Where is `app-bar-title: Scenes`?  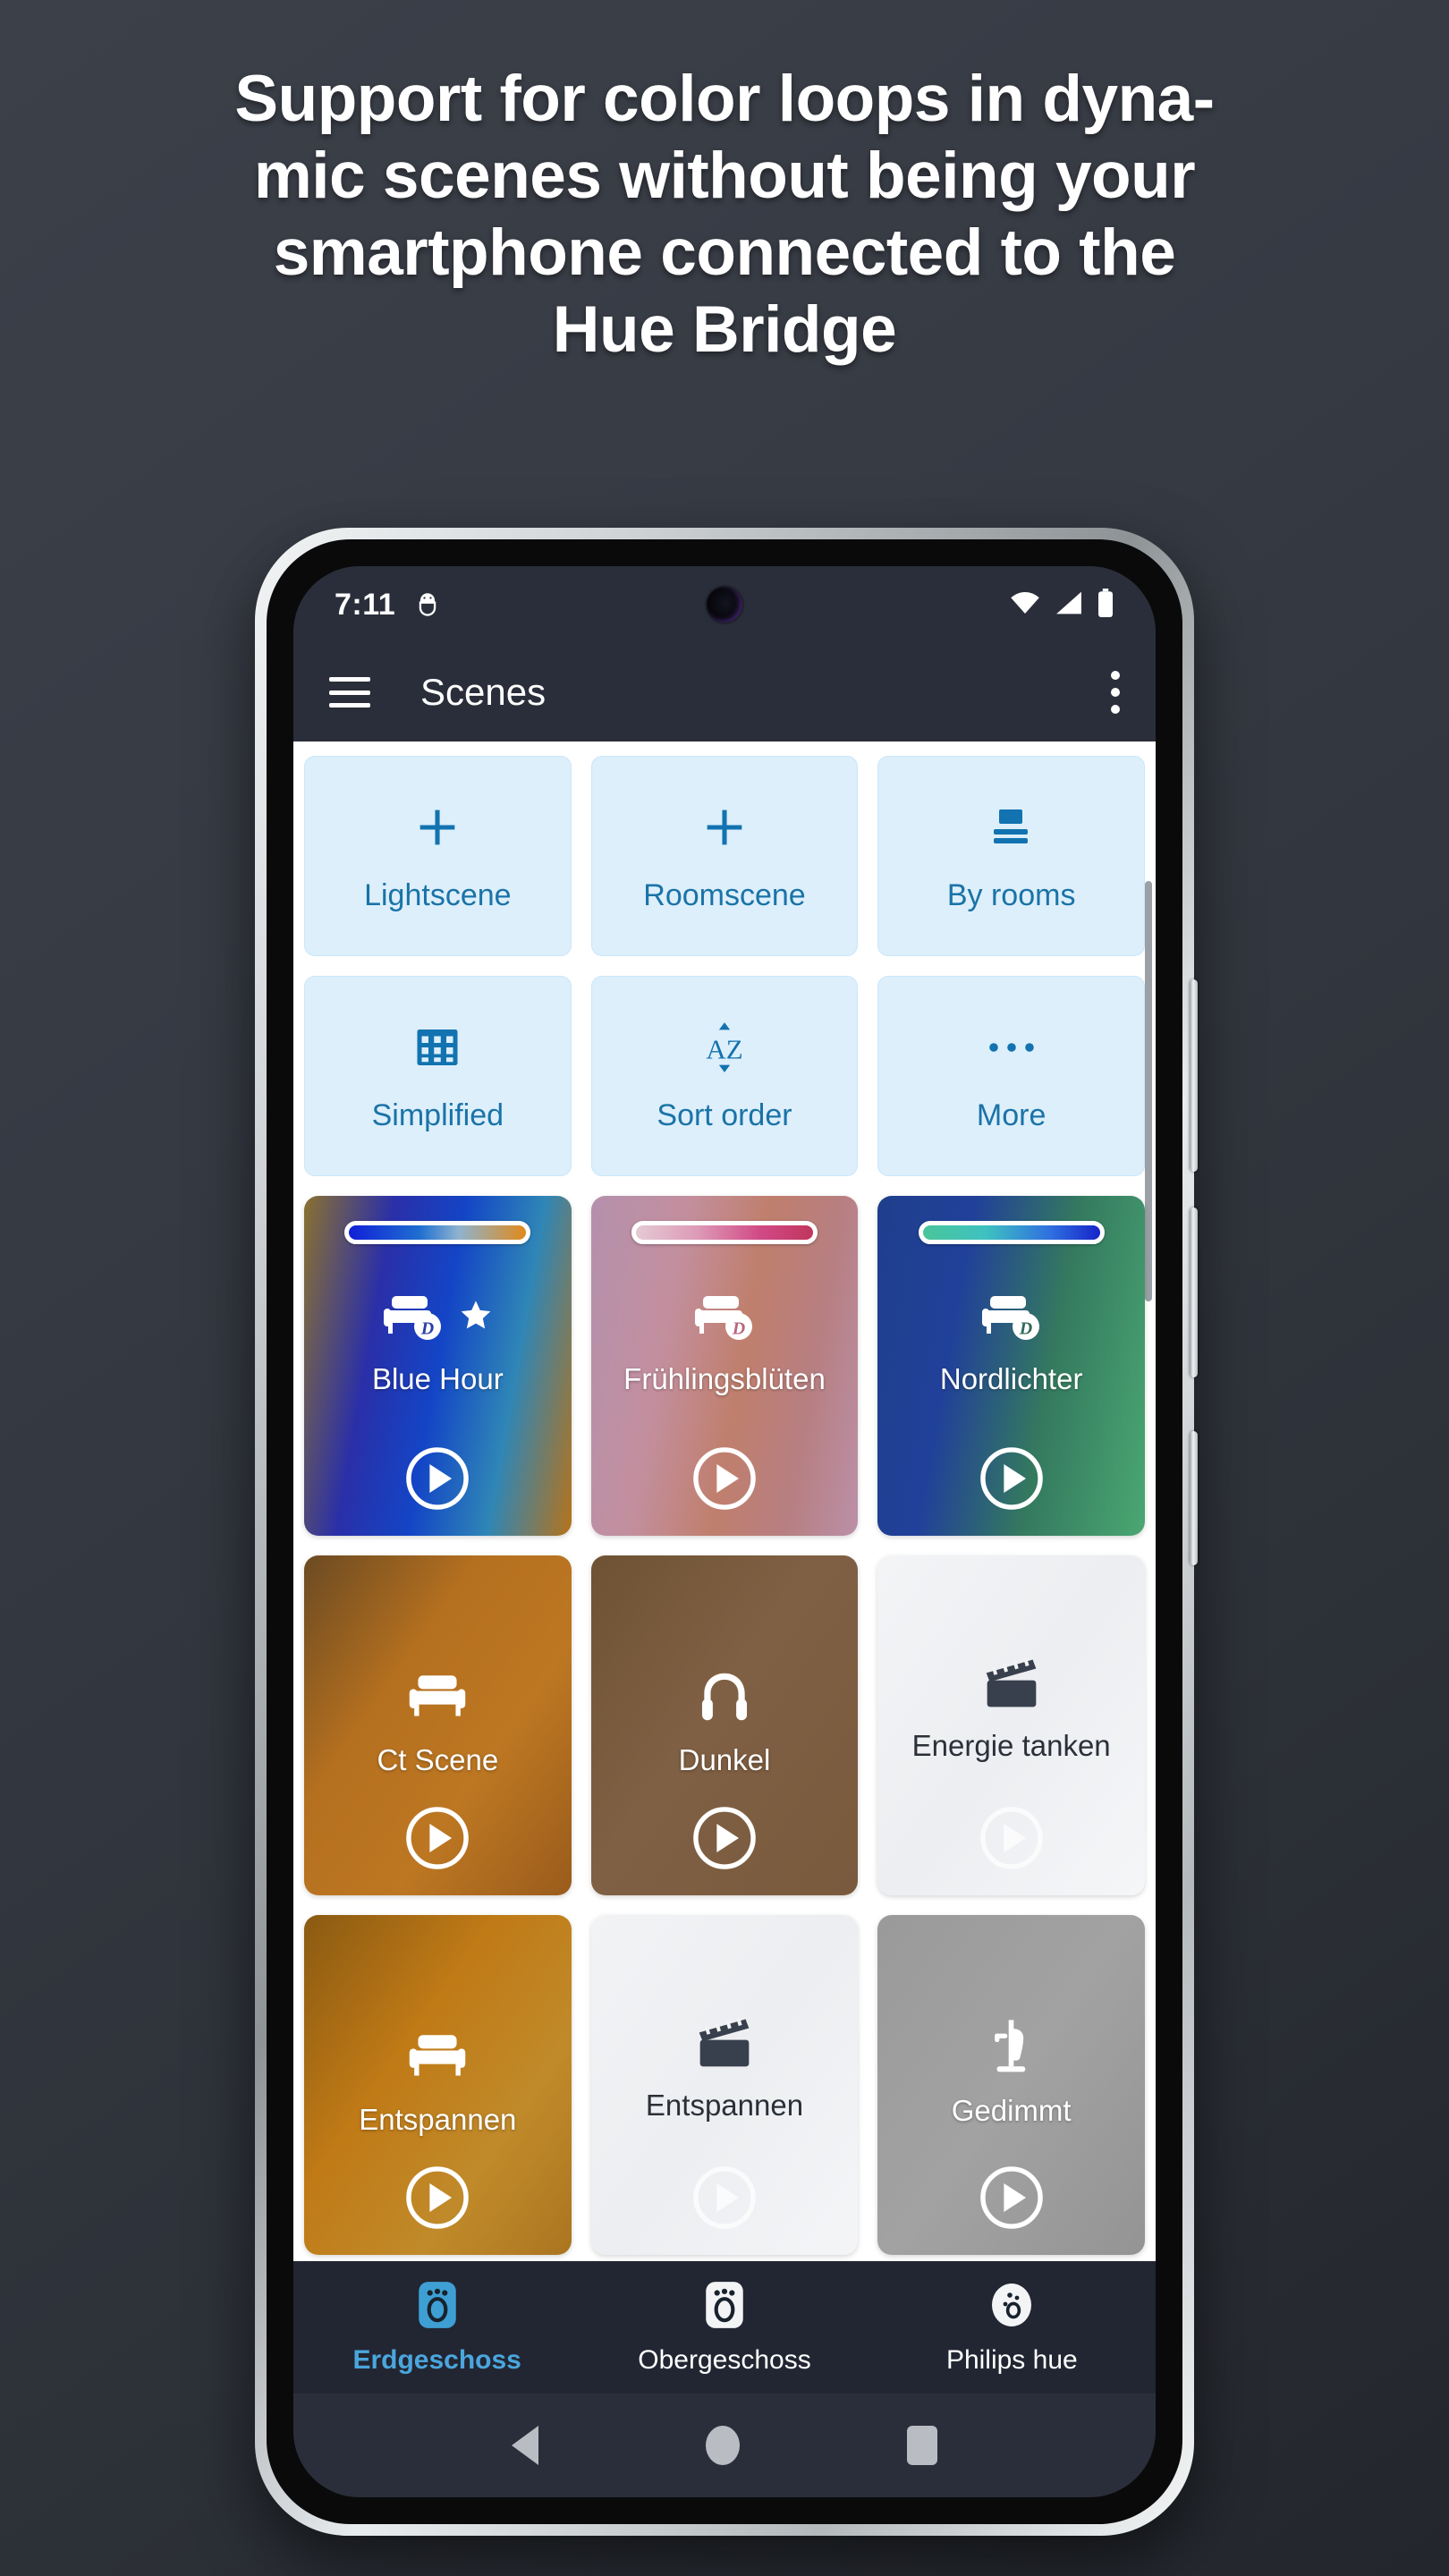 app-bar-title: Scenes is located at coordinates (483, 692).